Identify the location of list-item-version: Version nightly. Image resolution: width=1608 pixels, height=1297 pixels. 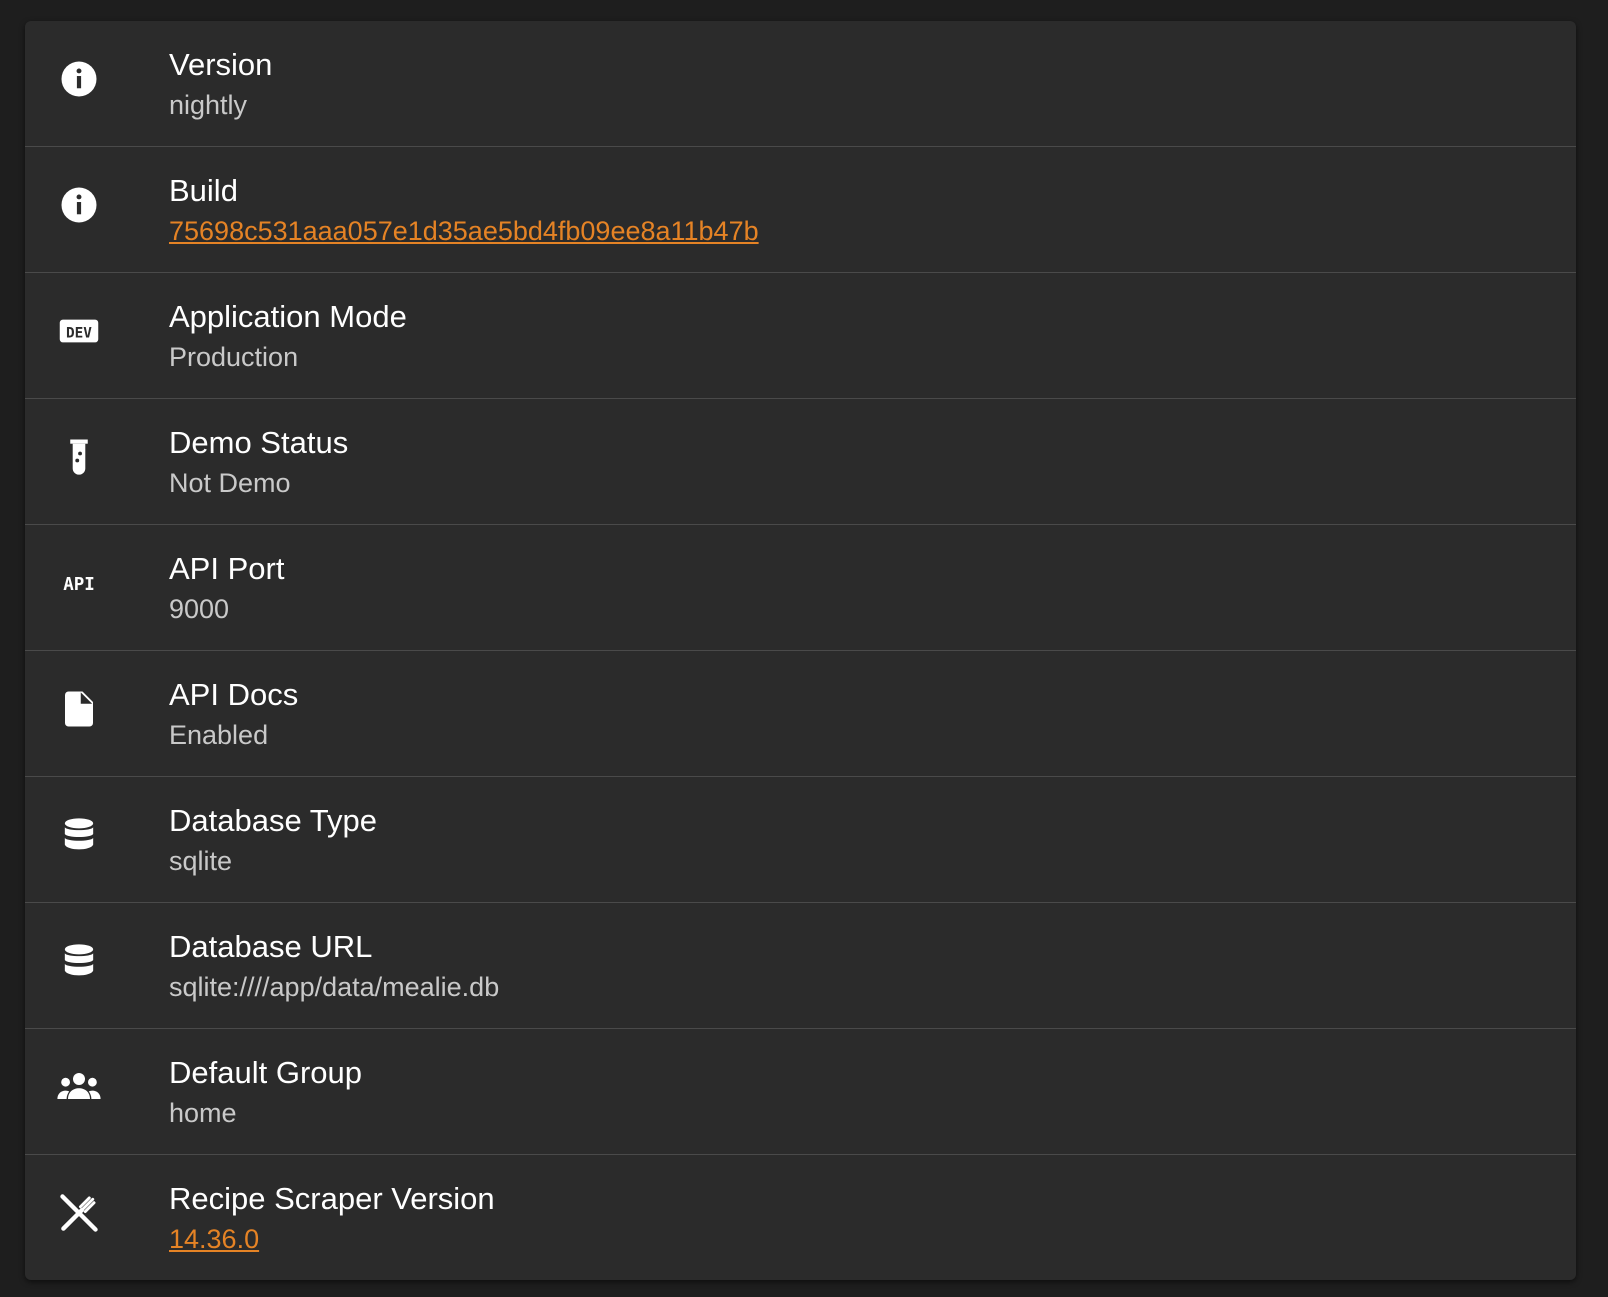
(800, 84).